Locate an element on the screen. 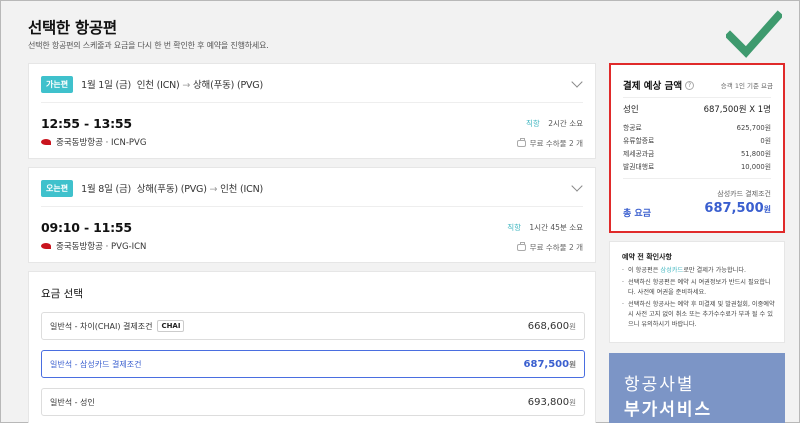 Image resolution: width=800 pixels, height=423 pixels. total-label: 총 요금 is located at coordinates (637, 214).